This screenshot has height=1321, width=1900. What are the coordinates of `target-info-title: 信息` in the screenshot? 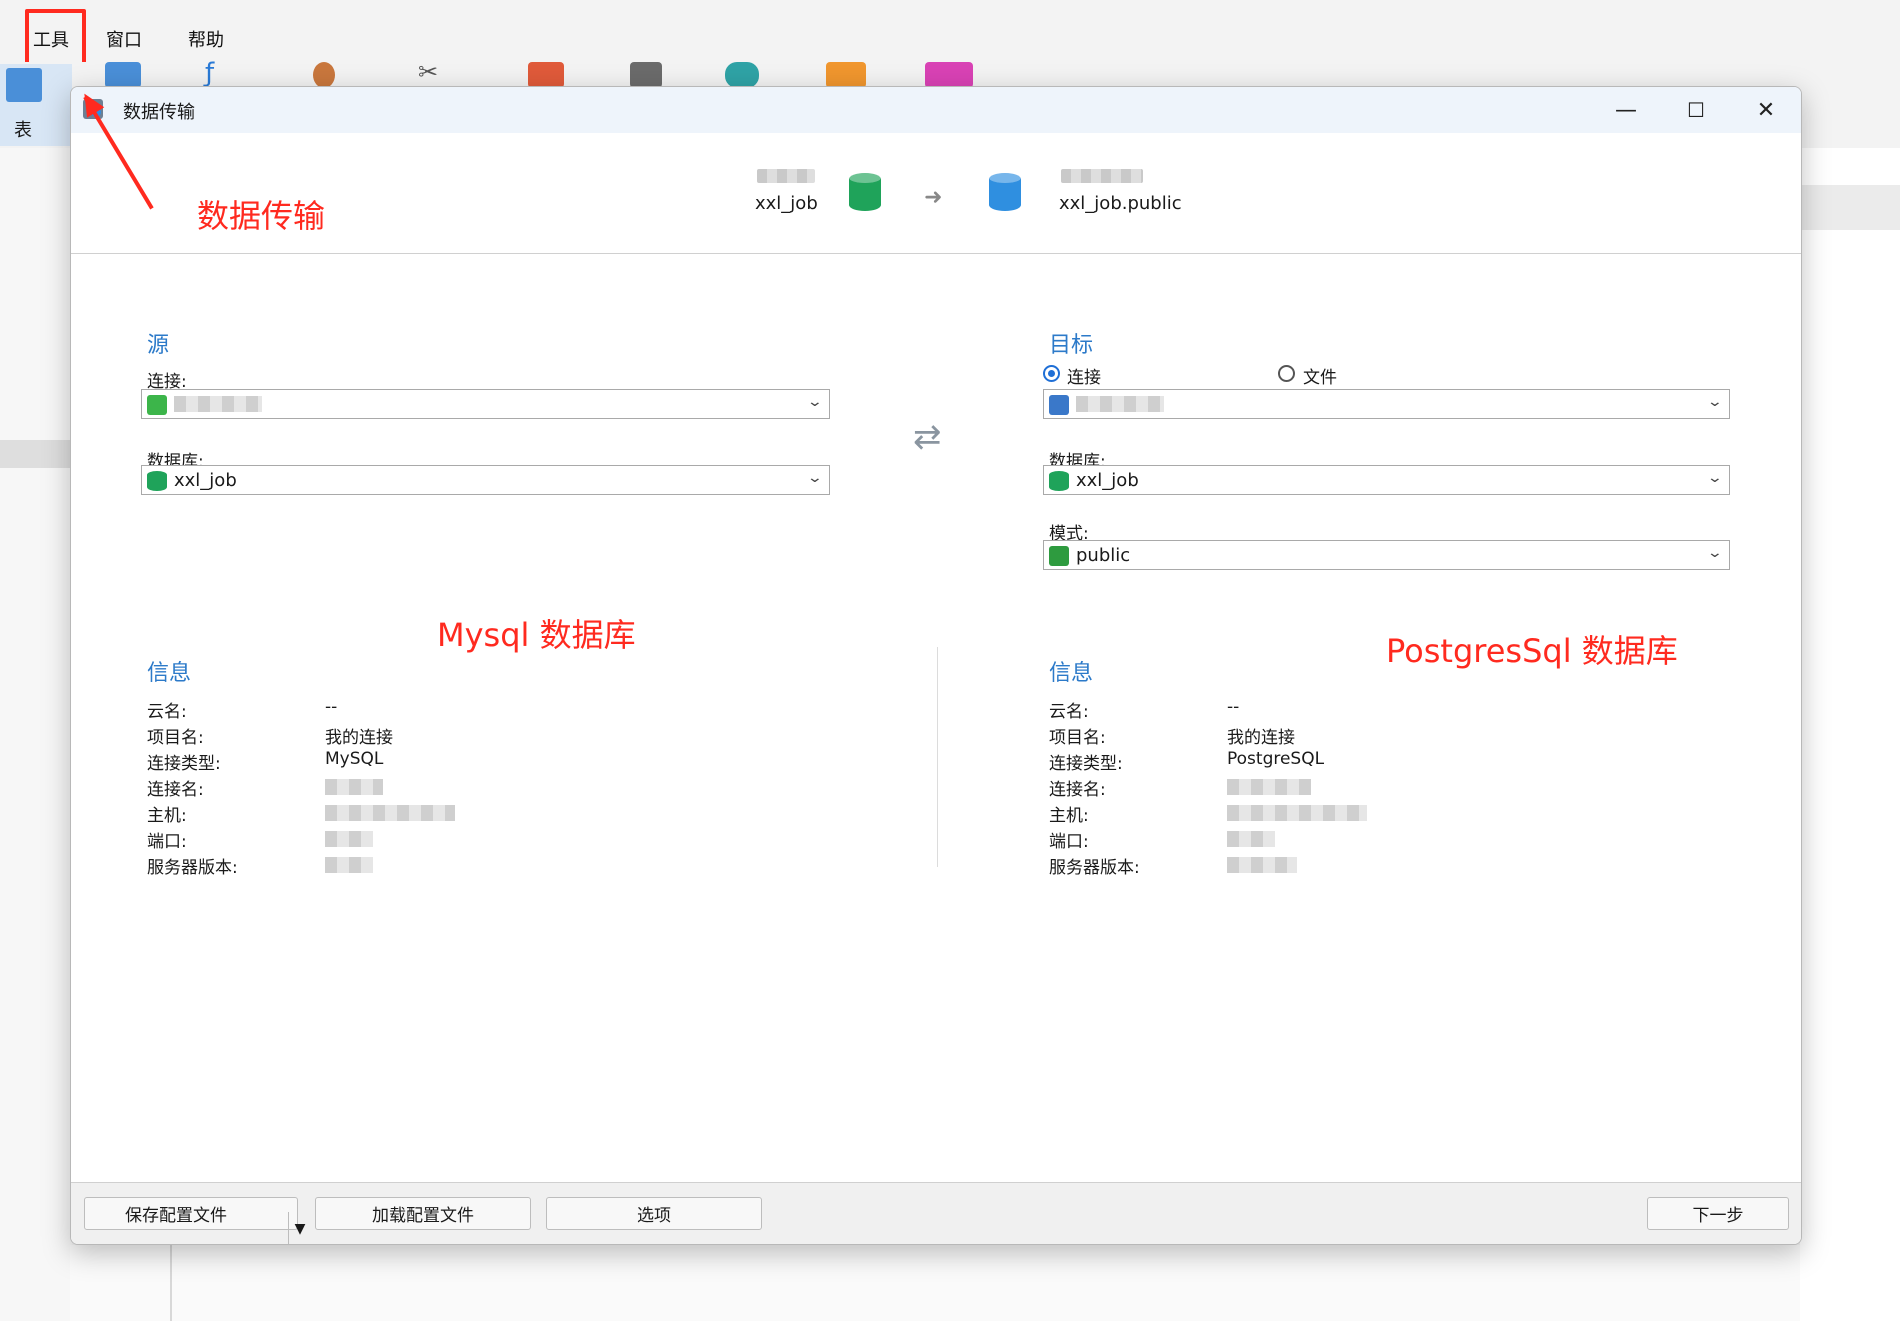 It's located at (1071, 673).